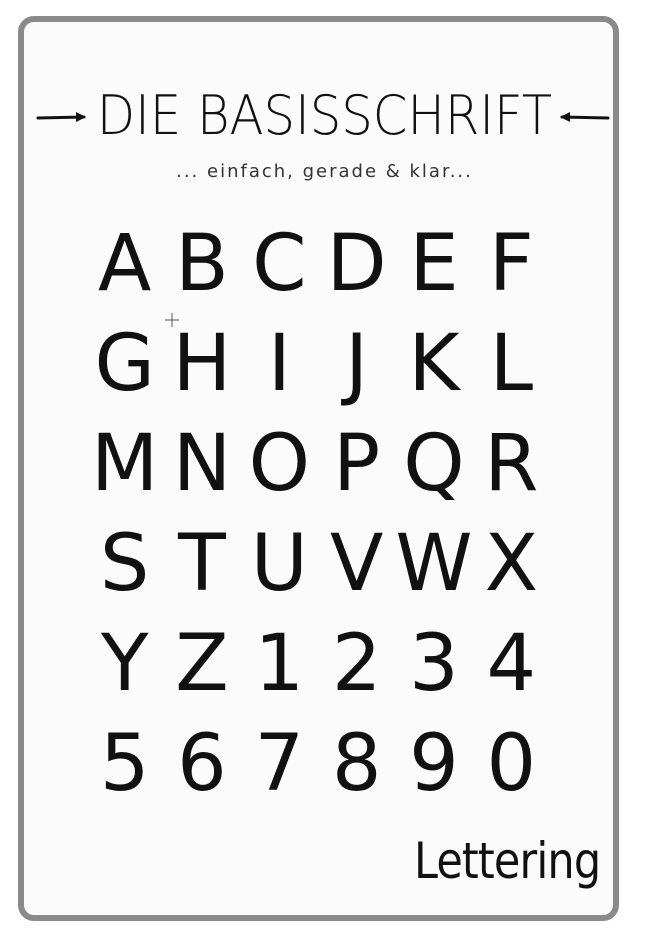 Image resolution: width=649 pixels, height=947 pixels. I want to click on glyph-z: Z, so click(202, 664).